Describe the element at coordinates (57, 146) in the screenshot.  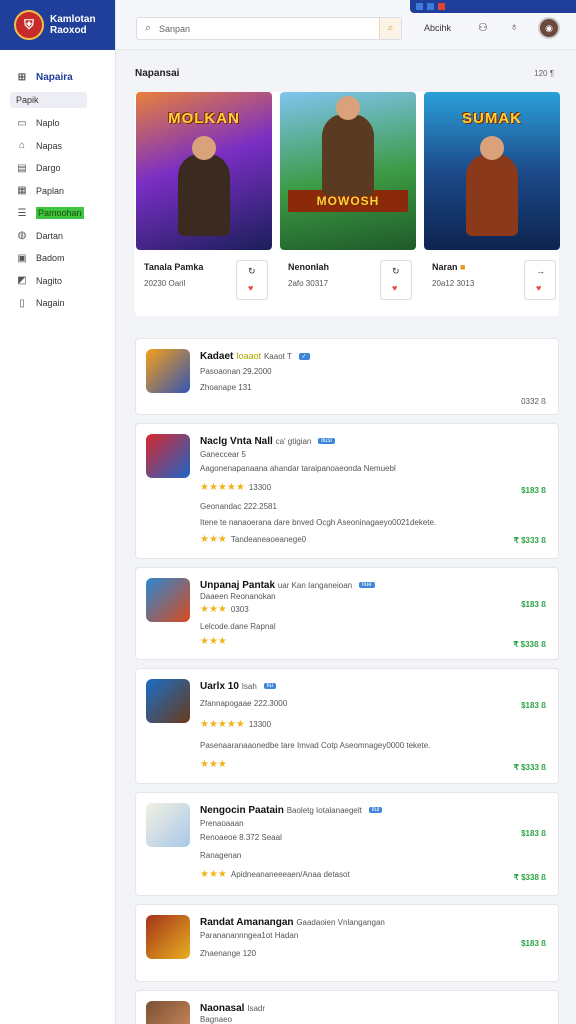
I see `sidebar-item-3: ⌂ Napas` at that location.